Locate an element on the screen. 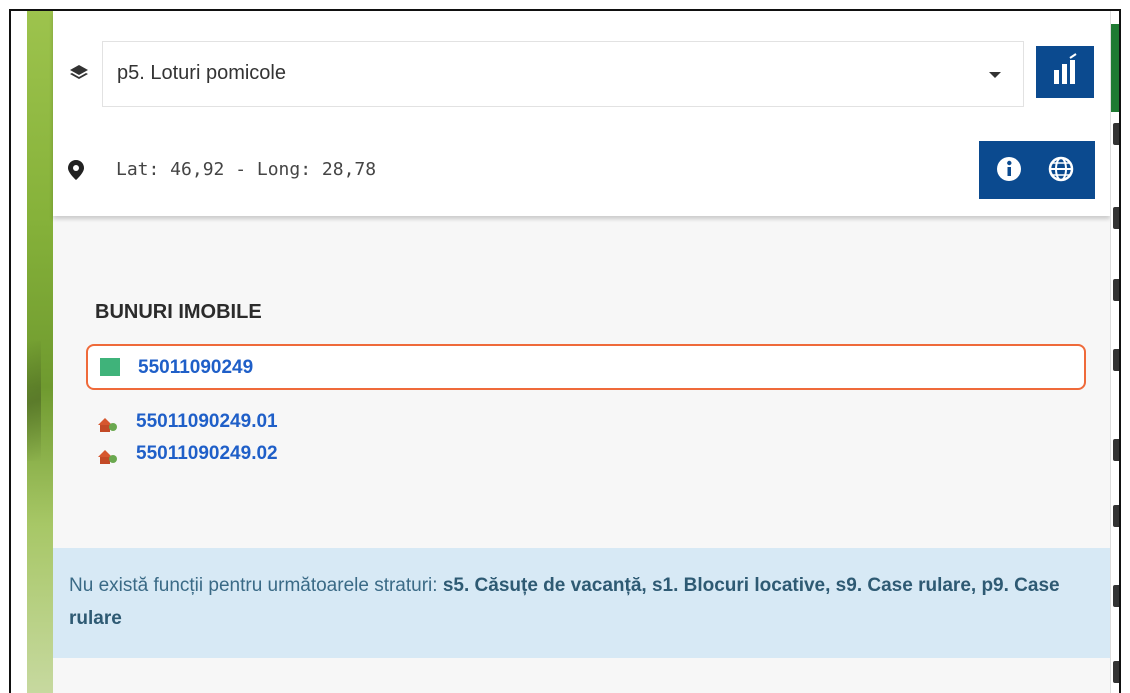 The image size is (1130, 693). layers-icon is located at coordinates (79, 73).